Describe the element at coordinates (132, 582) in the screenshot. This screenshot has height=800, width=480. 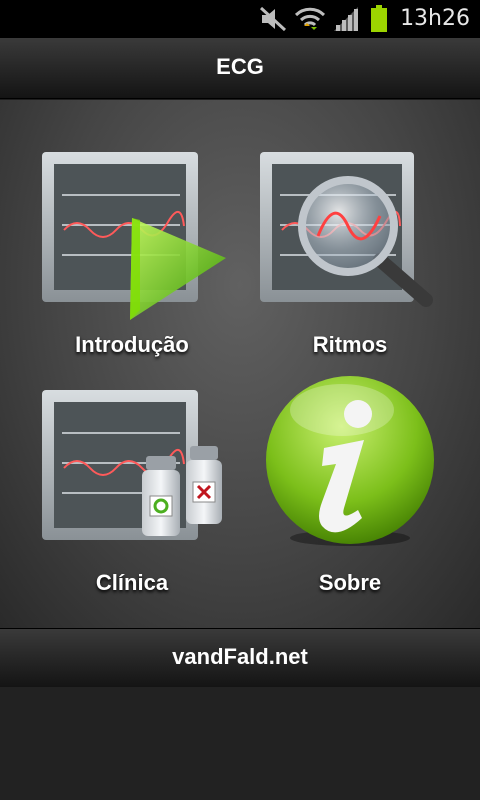
I see `menu-item-label: Clínica` at that location.